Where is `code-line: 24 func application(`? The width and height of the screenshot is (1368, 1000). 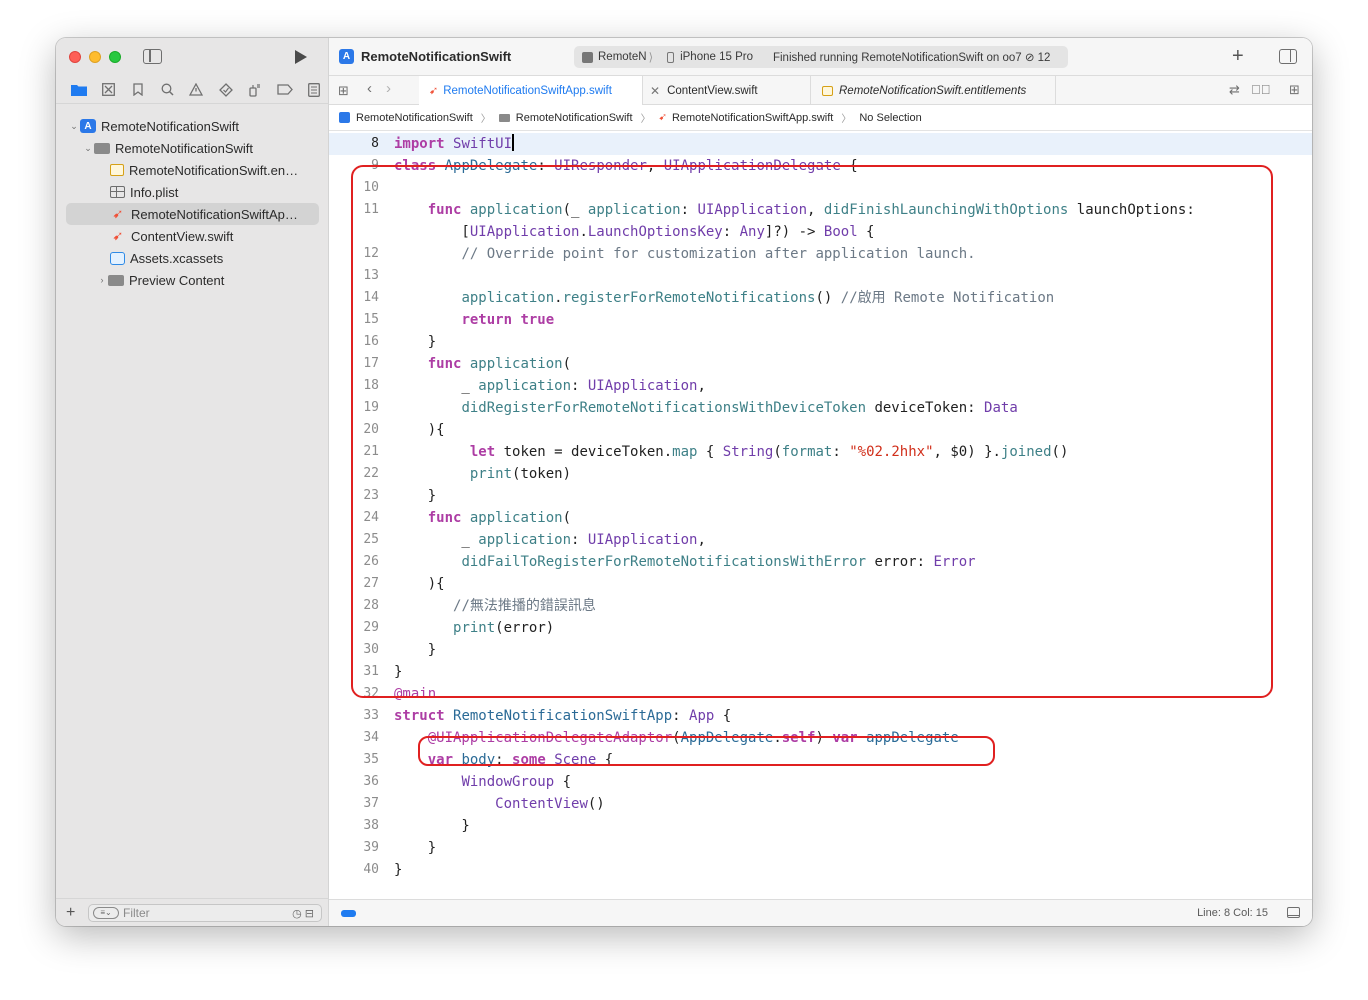
code-line: 24 func application( is located at coordinates (820, 518).